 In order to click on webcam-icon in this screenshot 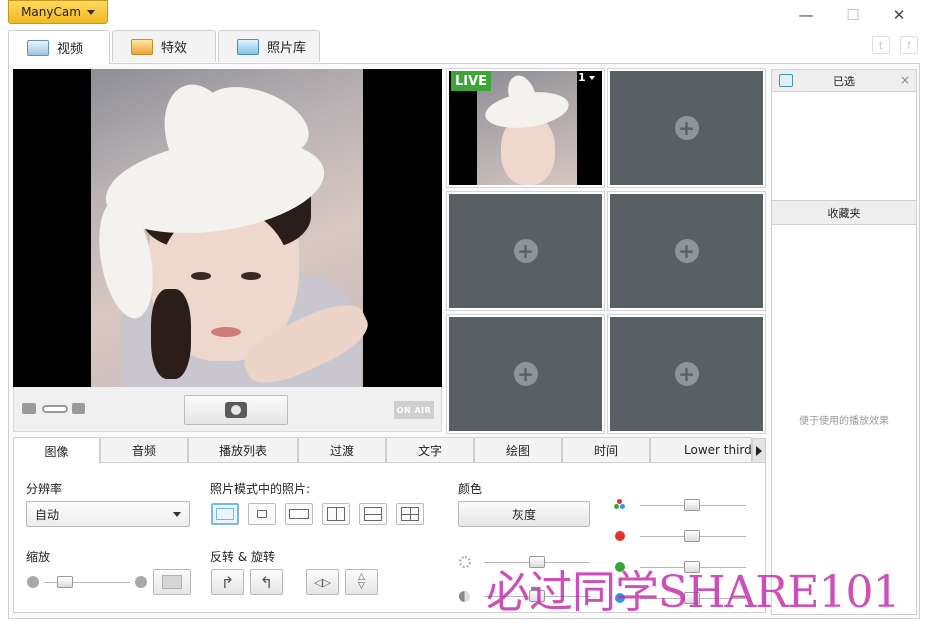, I will do `click(38, 47)`.